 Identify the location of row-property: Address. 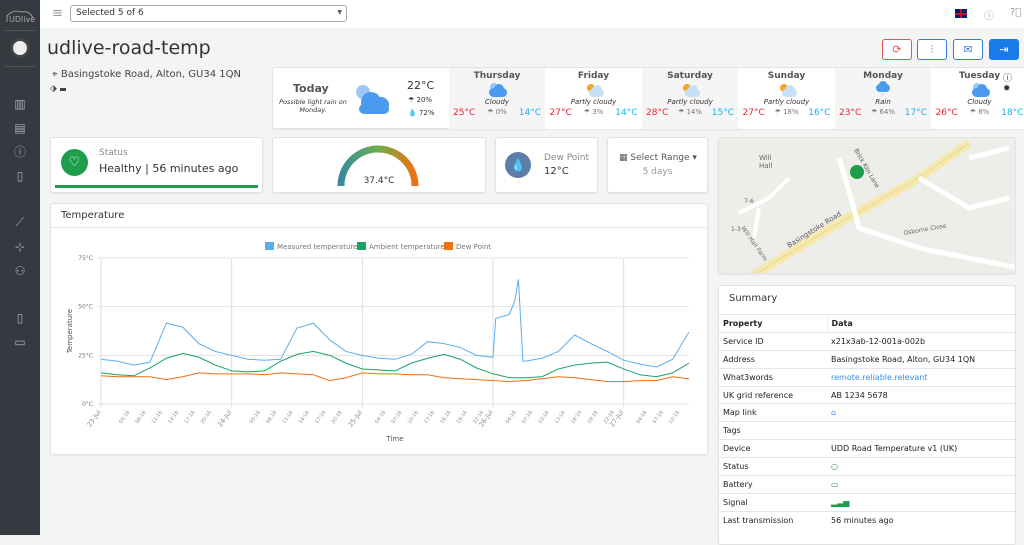
(773, 359).